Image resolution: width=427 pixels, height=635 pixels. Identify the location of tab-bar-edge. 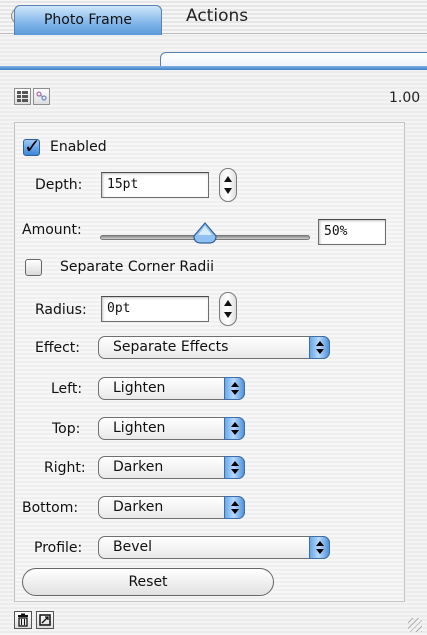
(293, 59).